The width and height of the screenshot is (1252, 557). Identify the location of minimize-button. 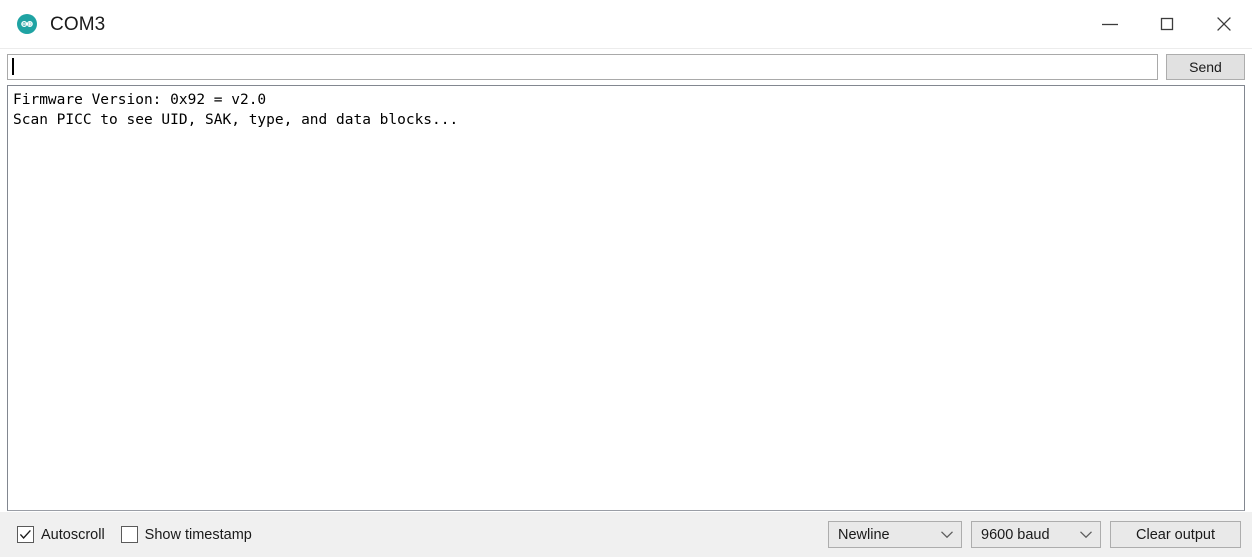
(1109, 24).